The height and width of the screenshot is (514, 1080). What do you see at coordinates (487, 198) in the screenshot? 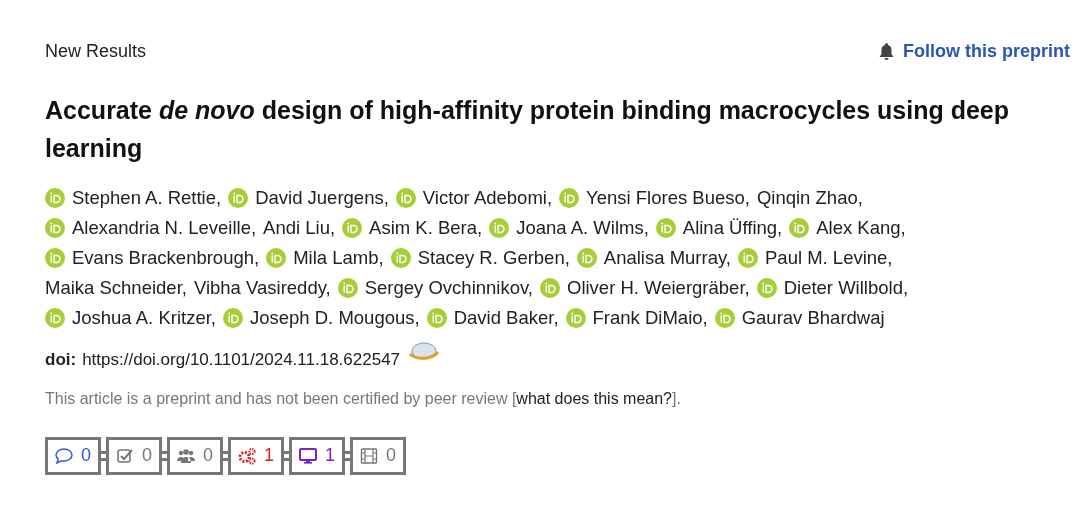
I see `author-link: Victor Adebomi,` at bounding box center [487, 198].